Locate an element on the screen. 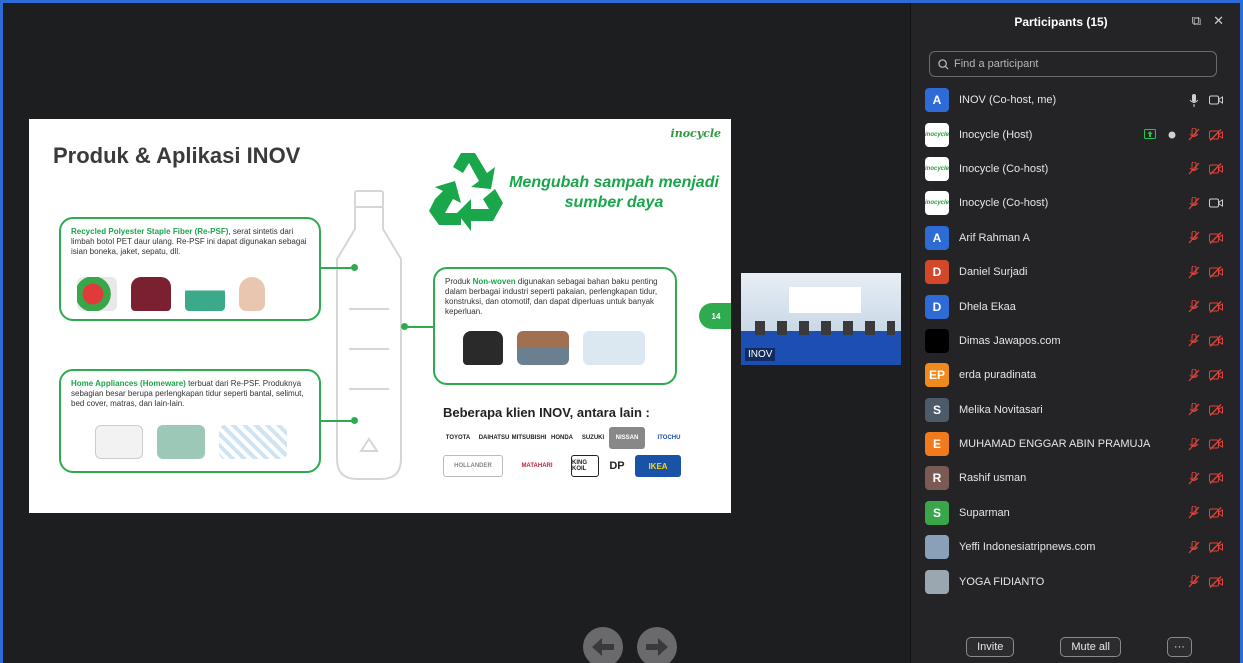  re-psf-product-images is located at coordinates (171, 294).